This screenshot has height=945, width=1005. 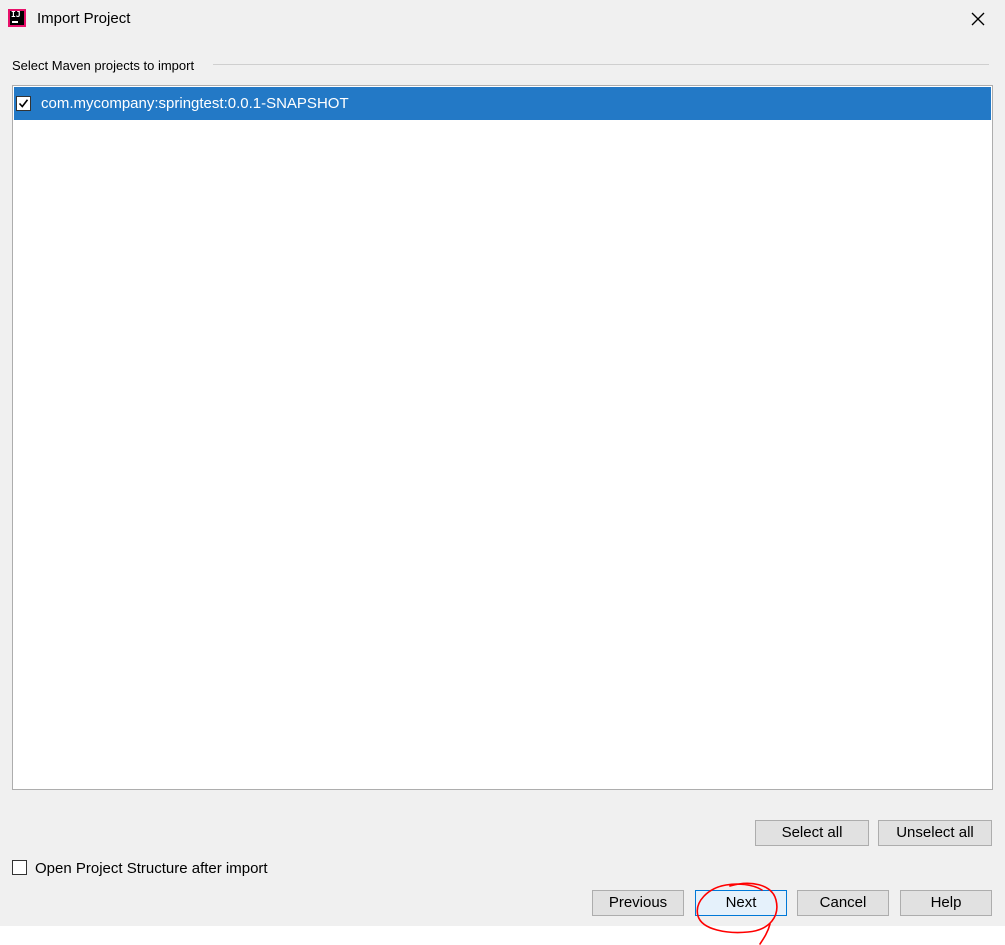 I want to click on checkmark-icon, so click(x=23, y=103).